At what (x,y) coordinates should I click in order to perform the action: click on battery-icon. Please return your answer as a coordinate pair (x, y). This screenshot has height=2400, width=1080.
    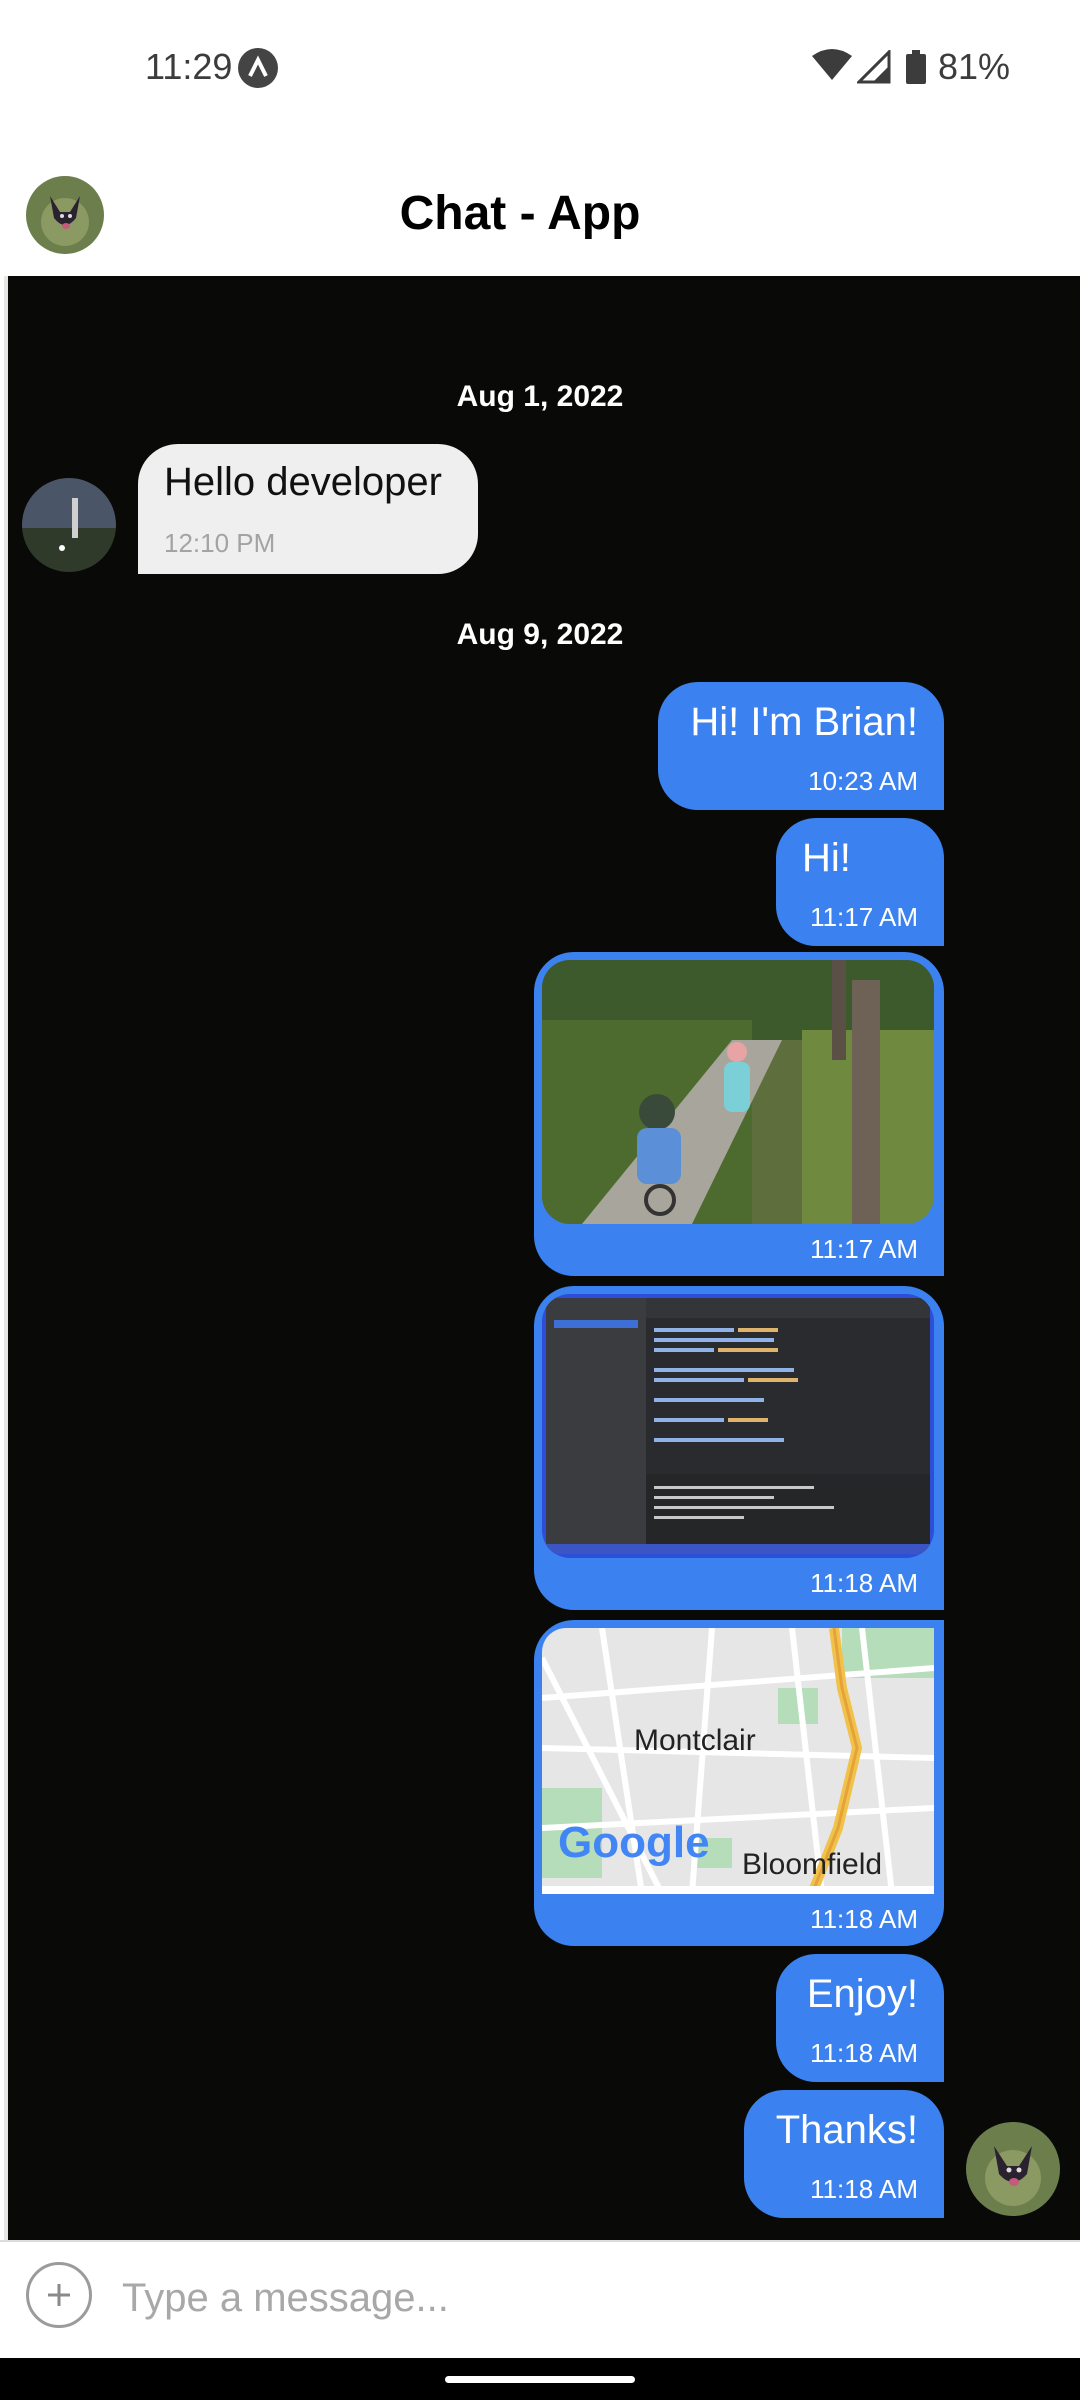
    Looking at the image, I should click on (916, 67).